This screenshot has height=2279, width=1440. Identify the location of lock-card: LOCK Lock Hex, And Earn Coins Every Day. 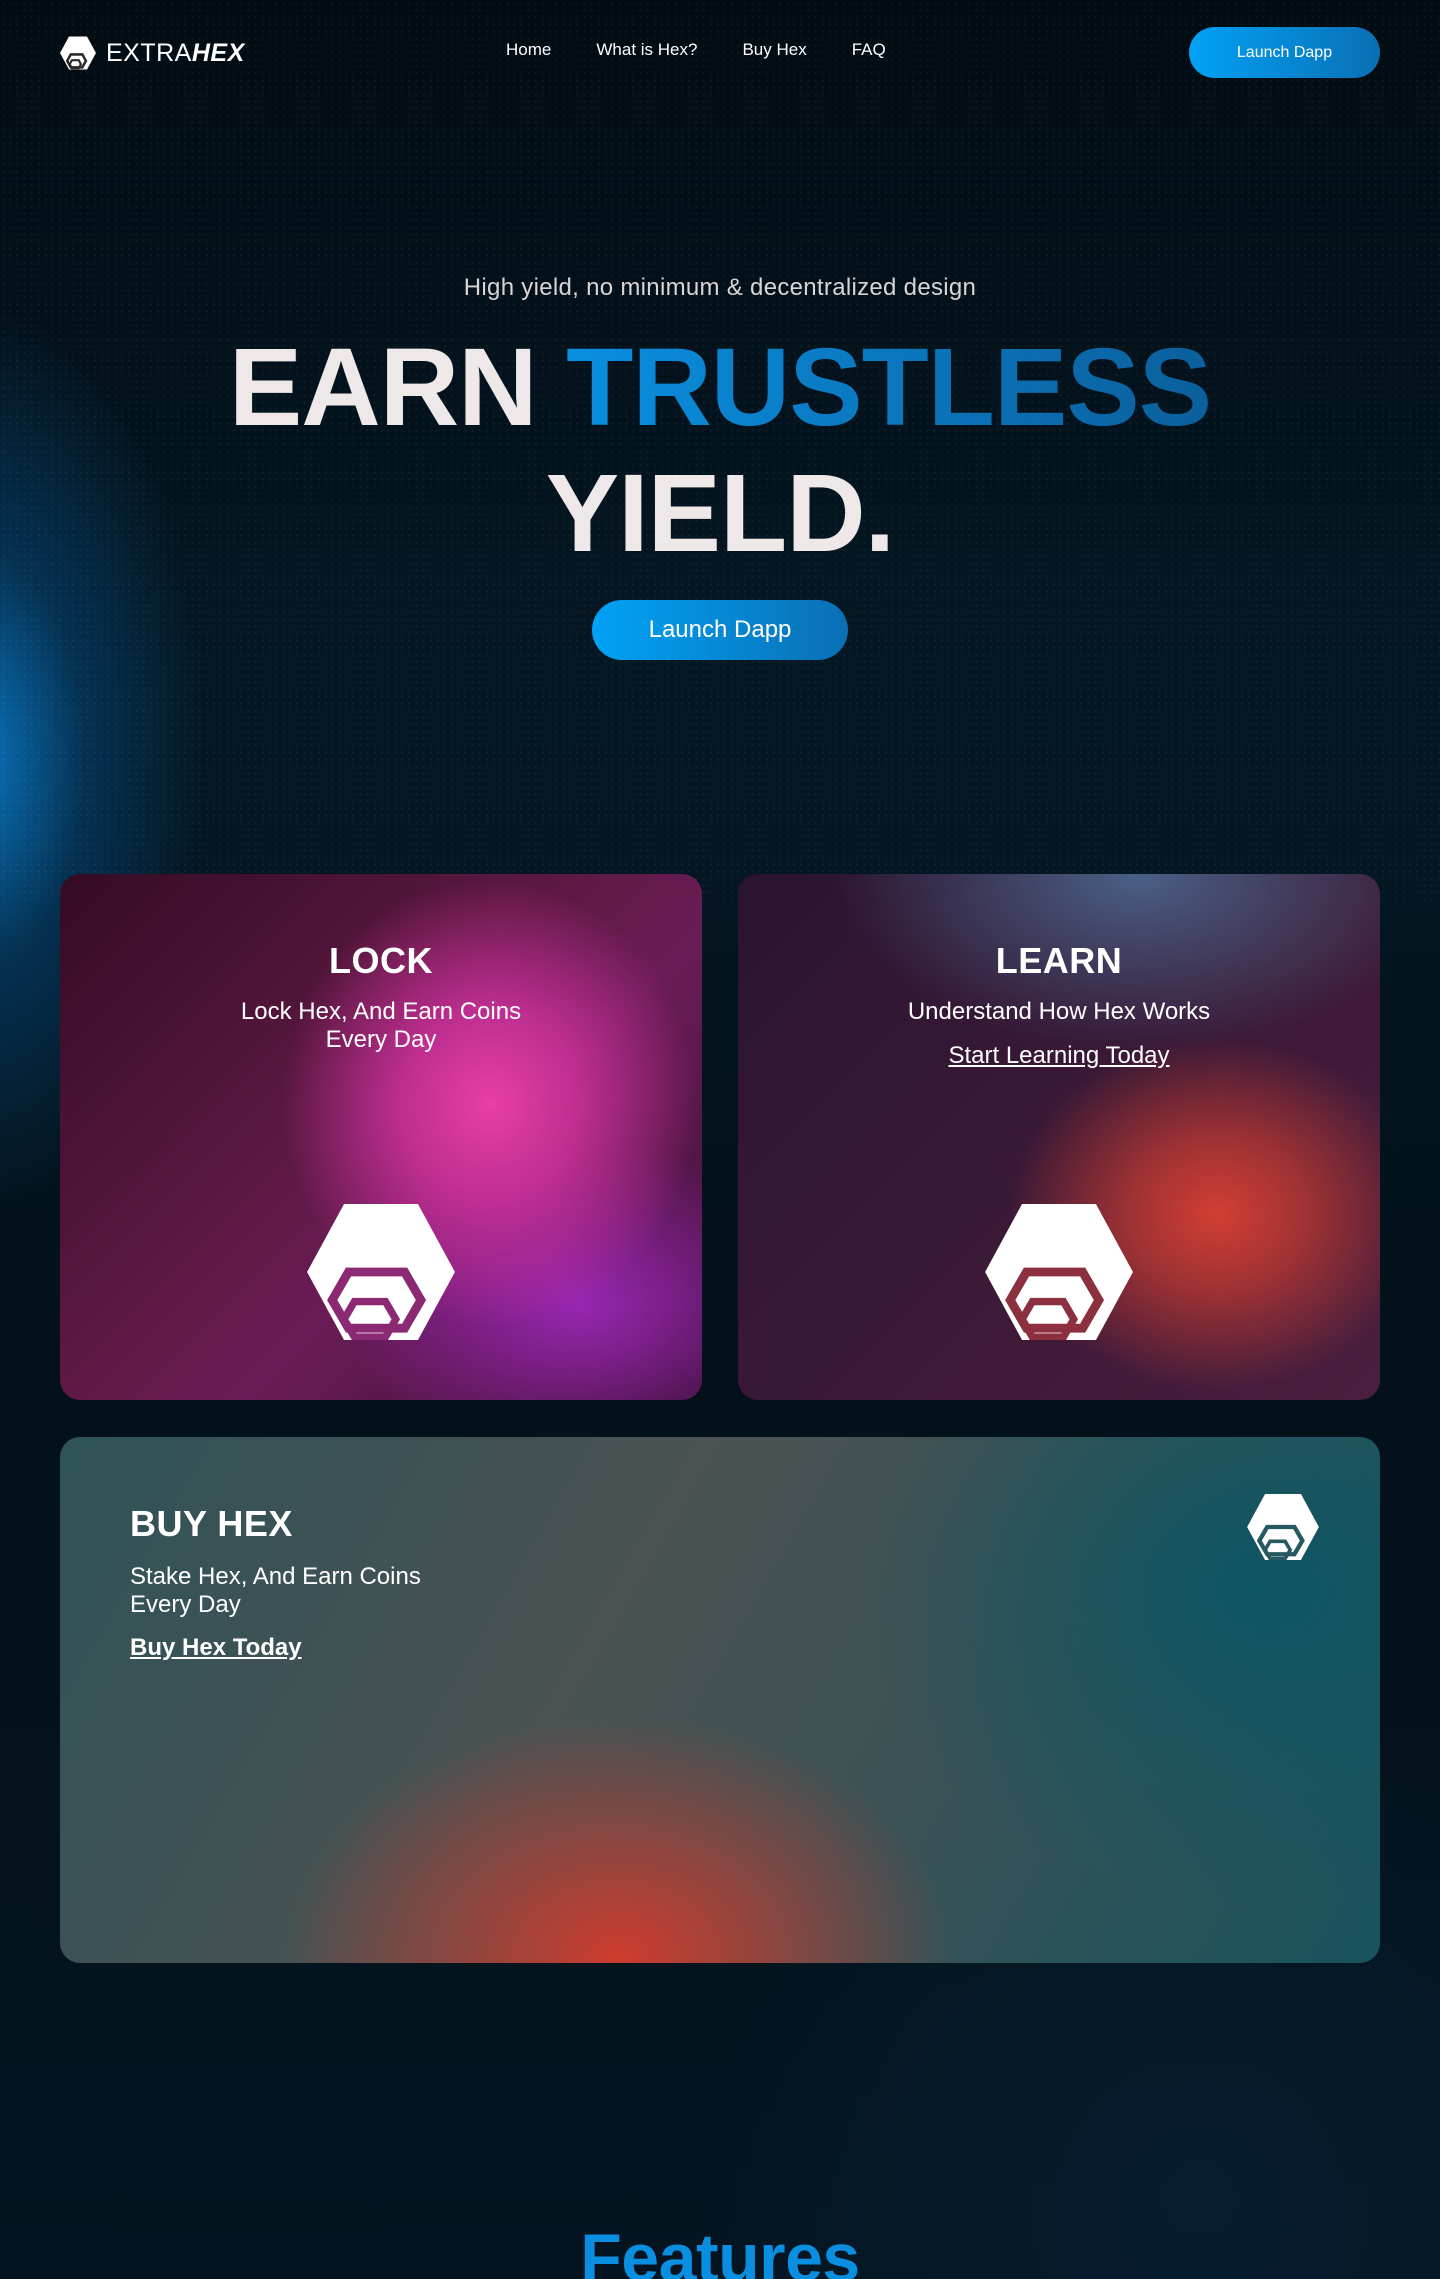
(381, 1137).